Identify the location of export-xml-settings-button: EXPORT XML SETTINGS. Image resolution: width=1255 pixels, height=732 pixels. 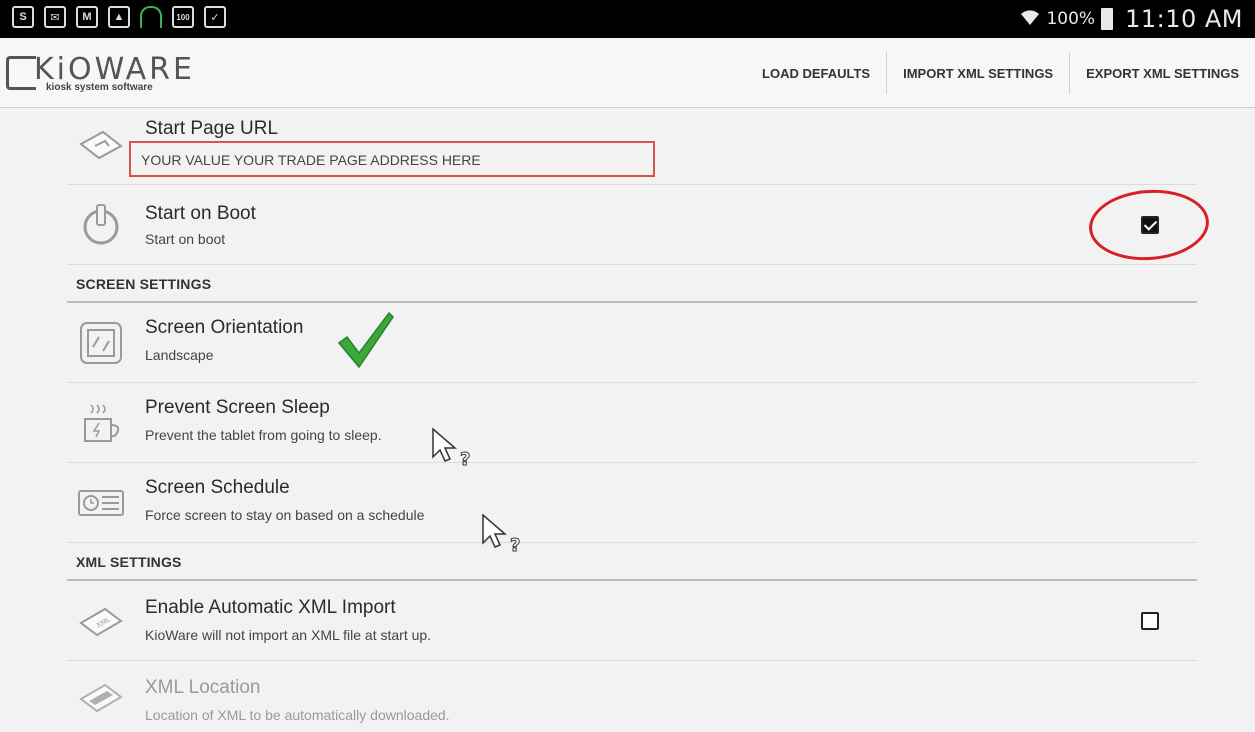
(1162, 73).